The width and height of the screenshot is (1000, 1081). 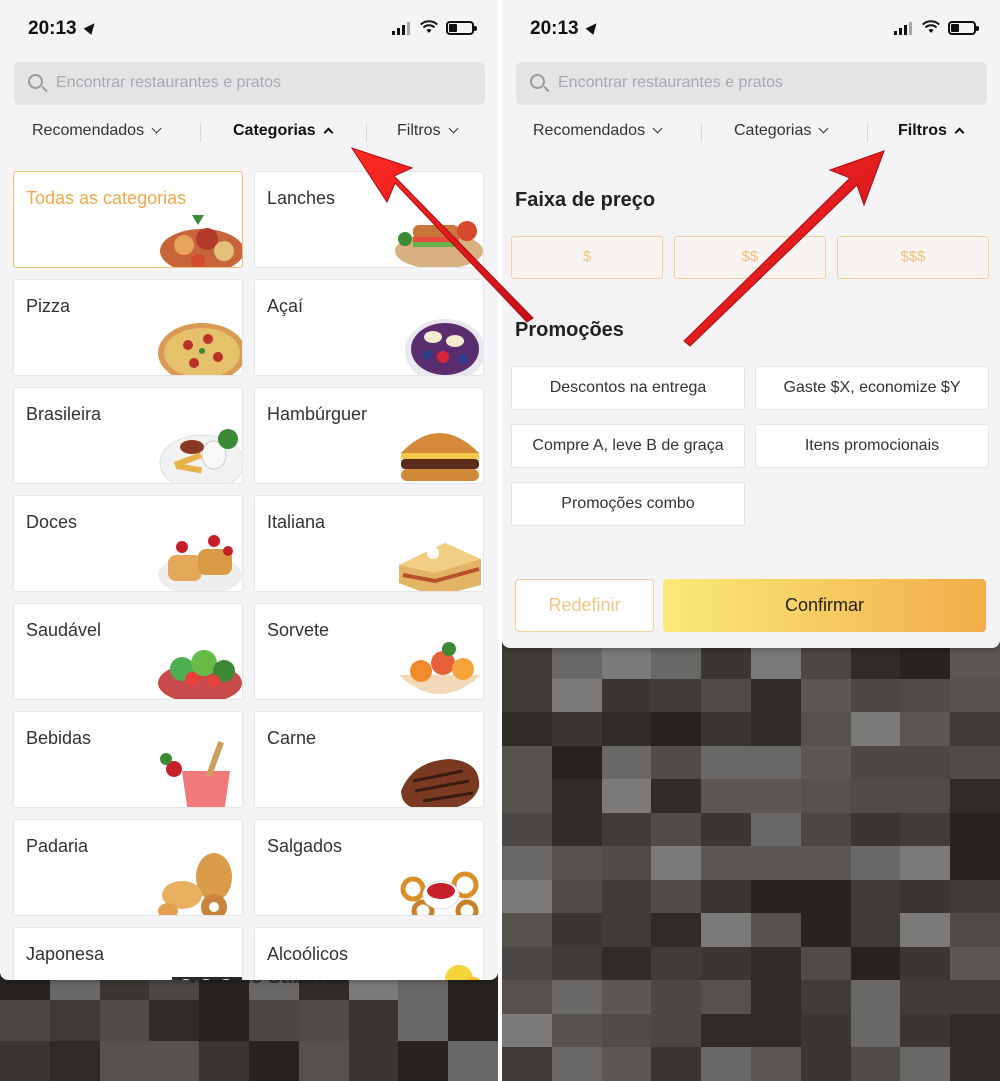 I want to click on promo-promotional-items: Itens promocionais, so click(x=872, y=446).